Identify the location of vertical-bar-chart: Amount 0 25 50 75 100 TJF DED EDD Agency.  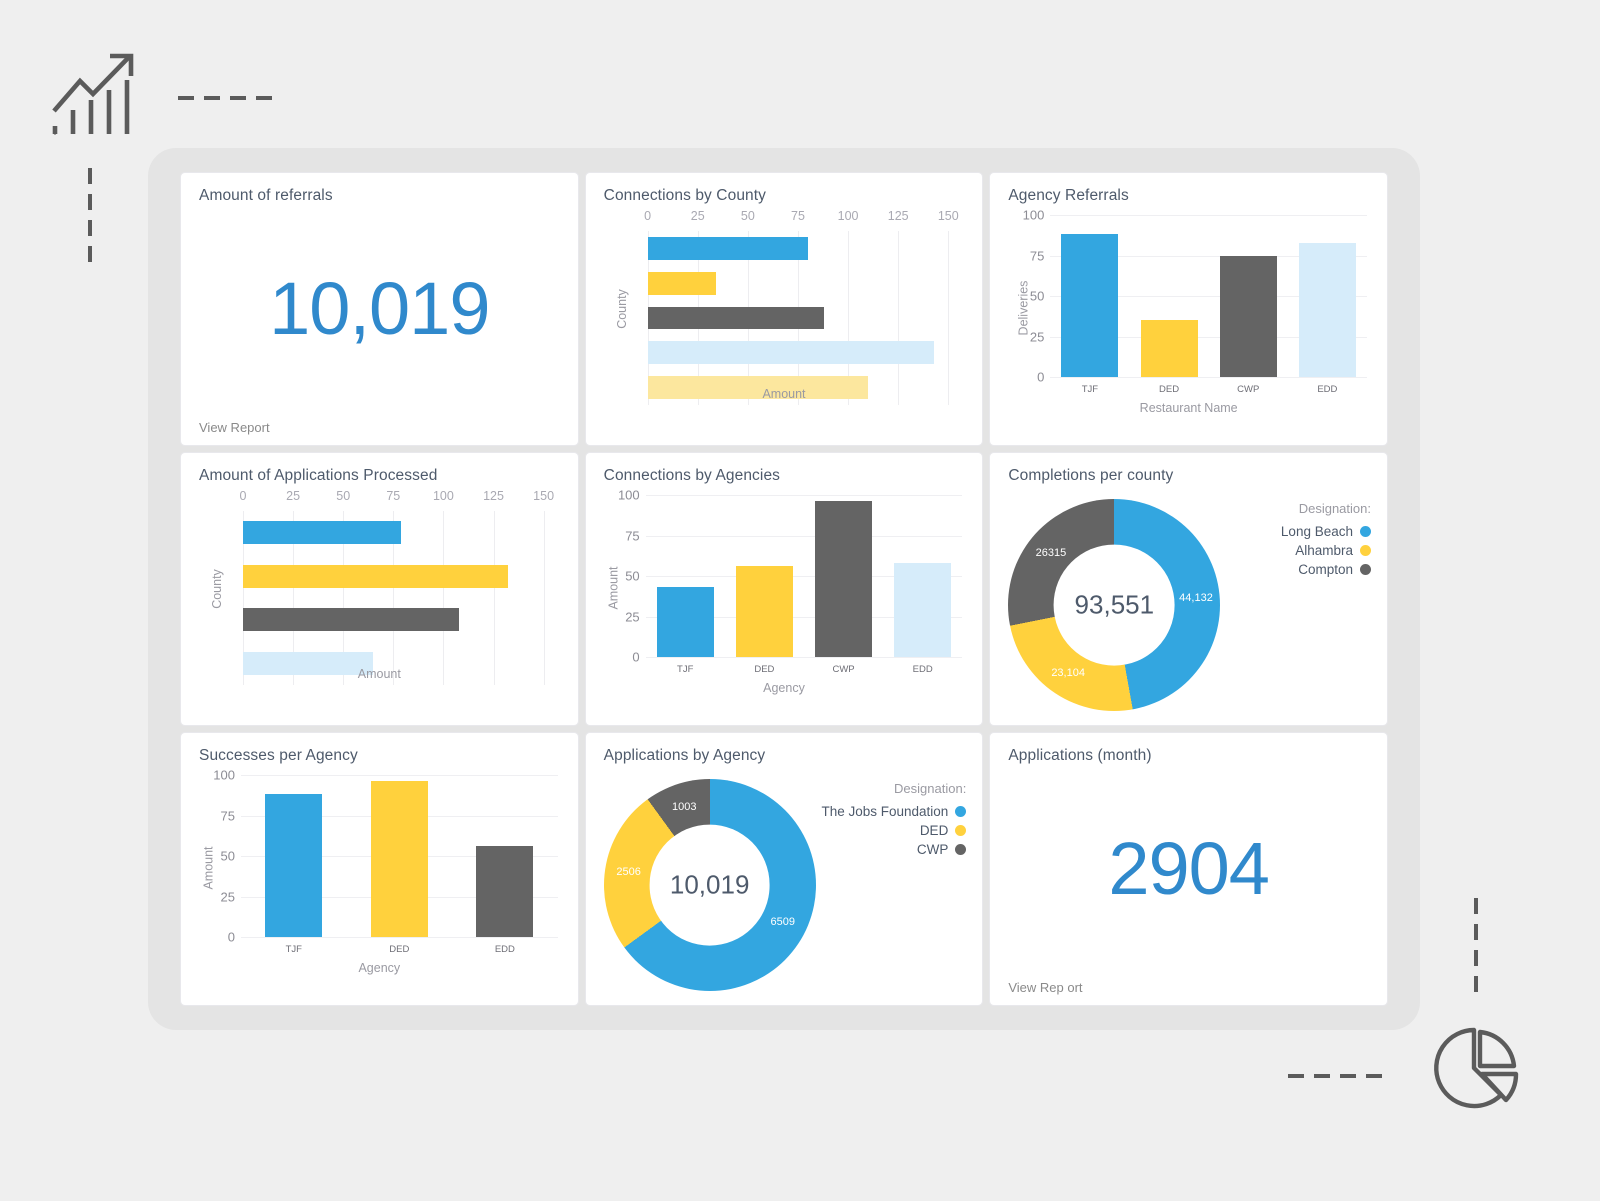
(379, 872).